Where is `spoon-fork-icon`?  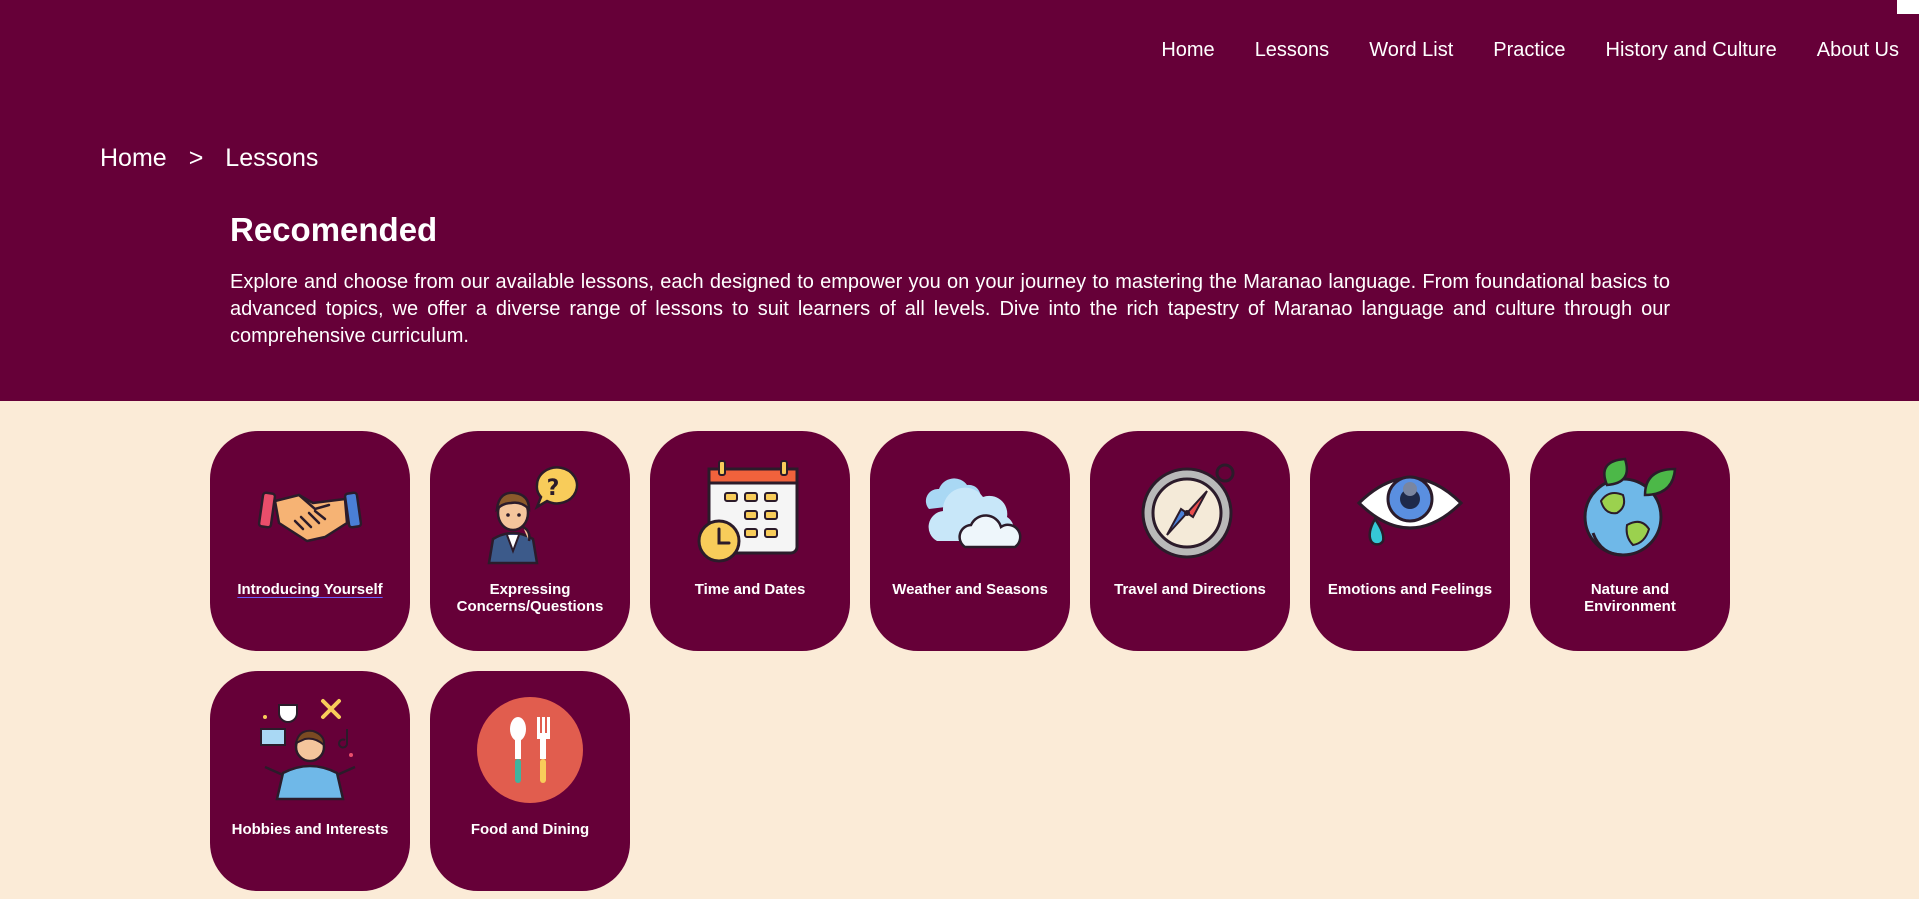
spoon-fork-icon is located at coordinates (530, 750).